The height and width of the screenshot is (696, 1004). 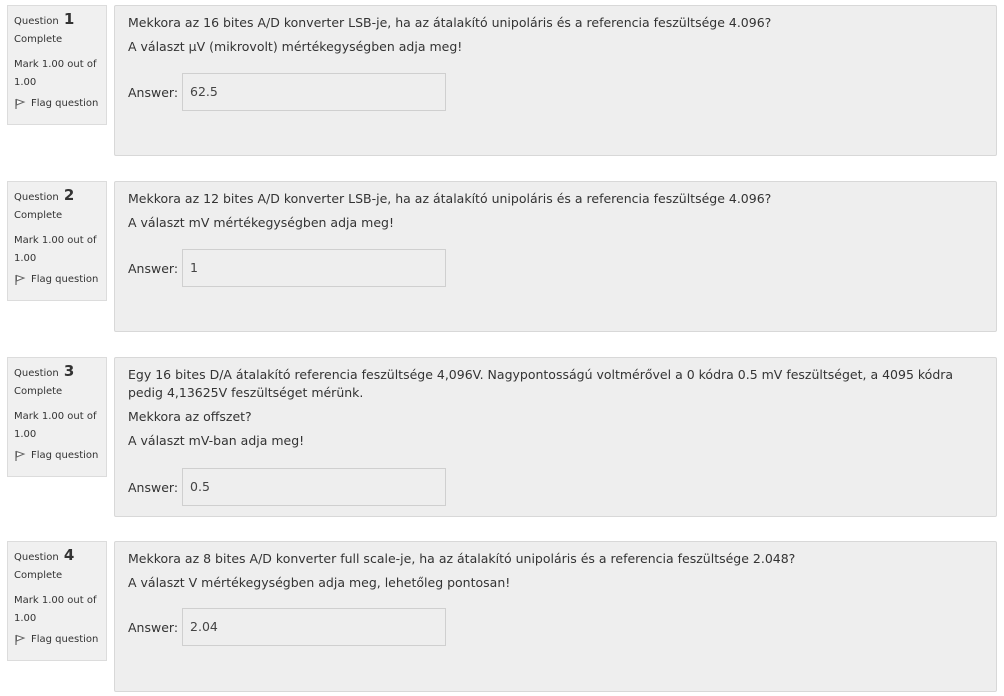 I want to click on answer-row: Answer: 2.04, so click(x=287, y=627).